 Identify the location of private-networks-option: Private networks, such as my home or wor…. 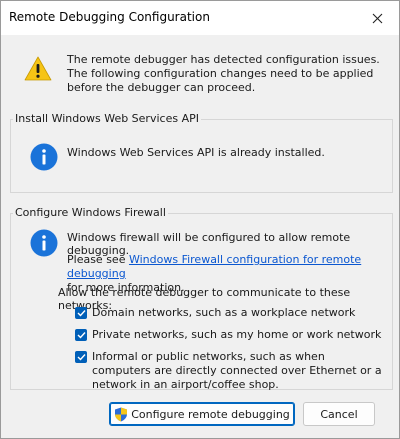
(228, 335).